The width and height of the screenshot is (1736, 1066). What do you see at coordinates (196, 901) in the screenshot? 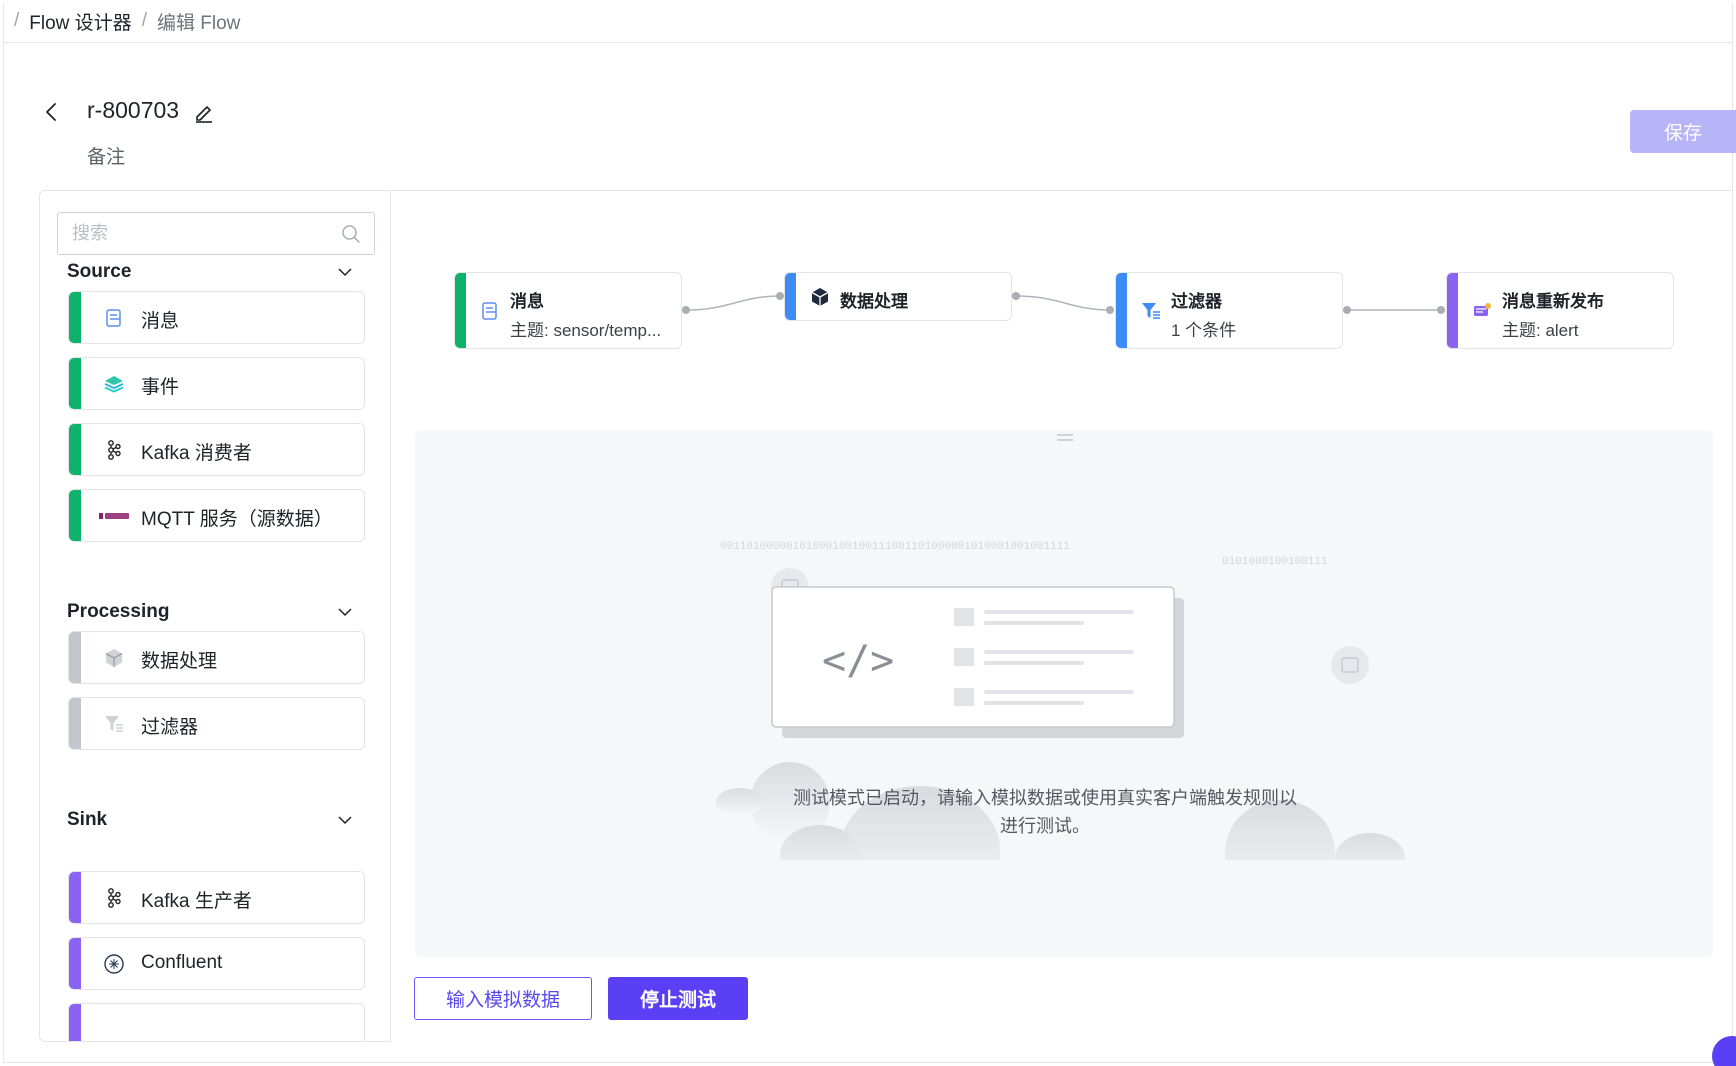
I see `palette-item-label: Kafka 生产者` at bounding box center [196, 901].